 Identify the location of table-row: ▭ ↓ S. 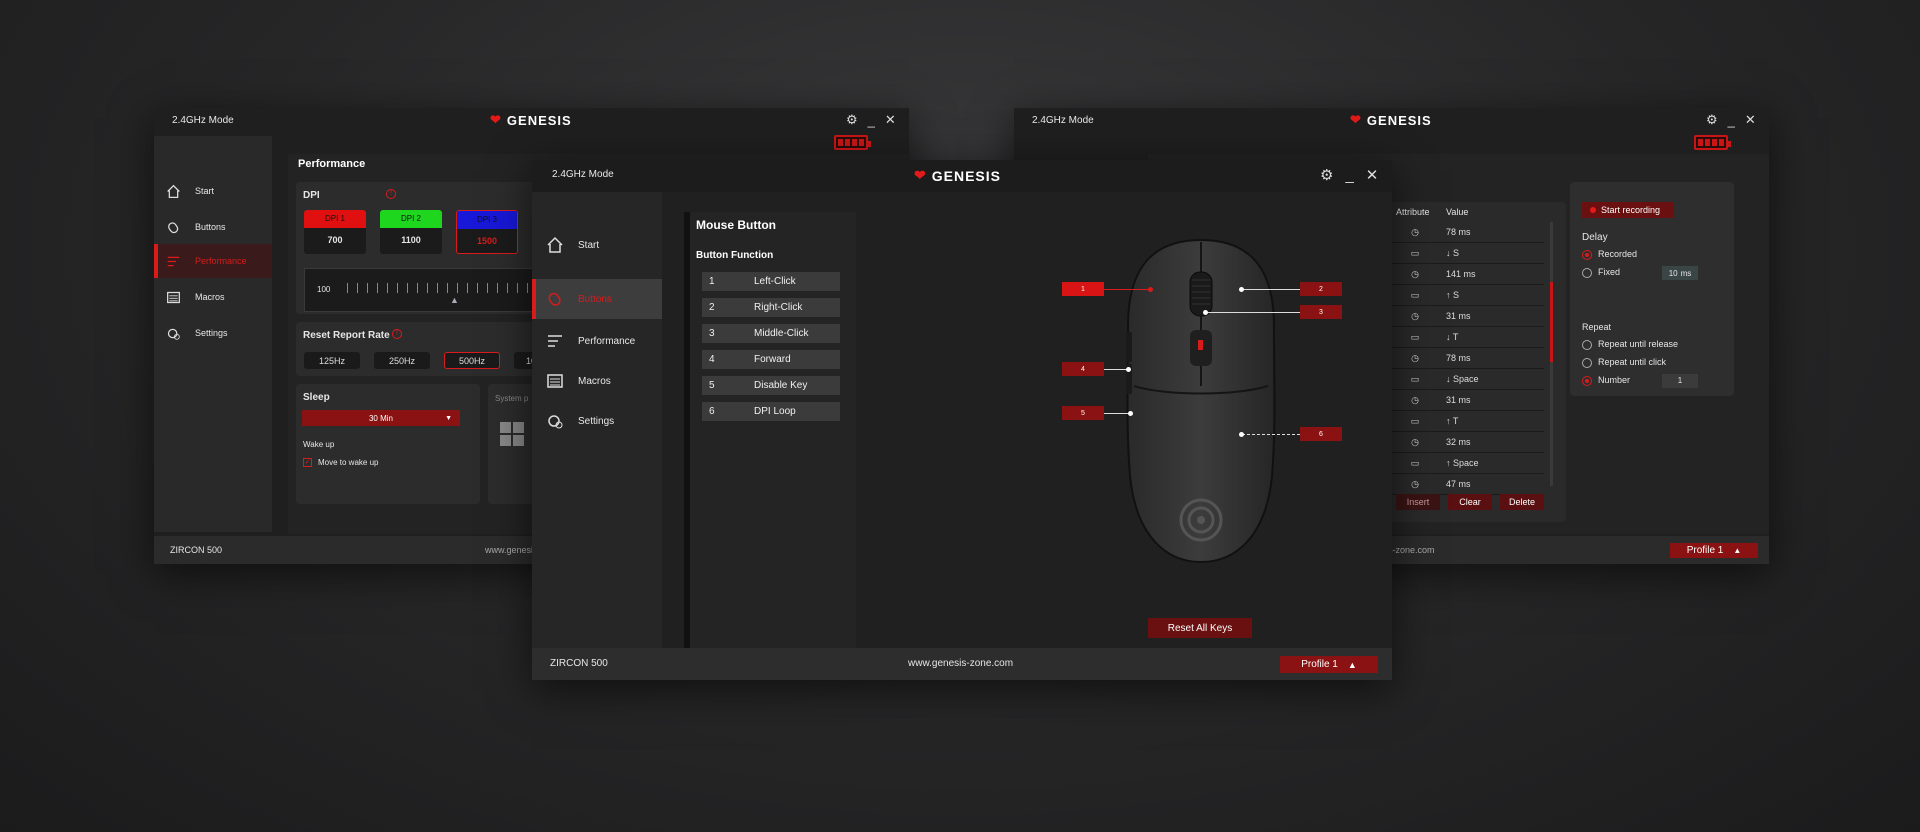
(1464, 253).